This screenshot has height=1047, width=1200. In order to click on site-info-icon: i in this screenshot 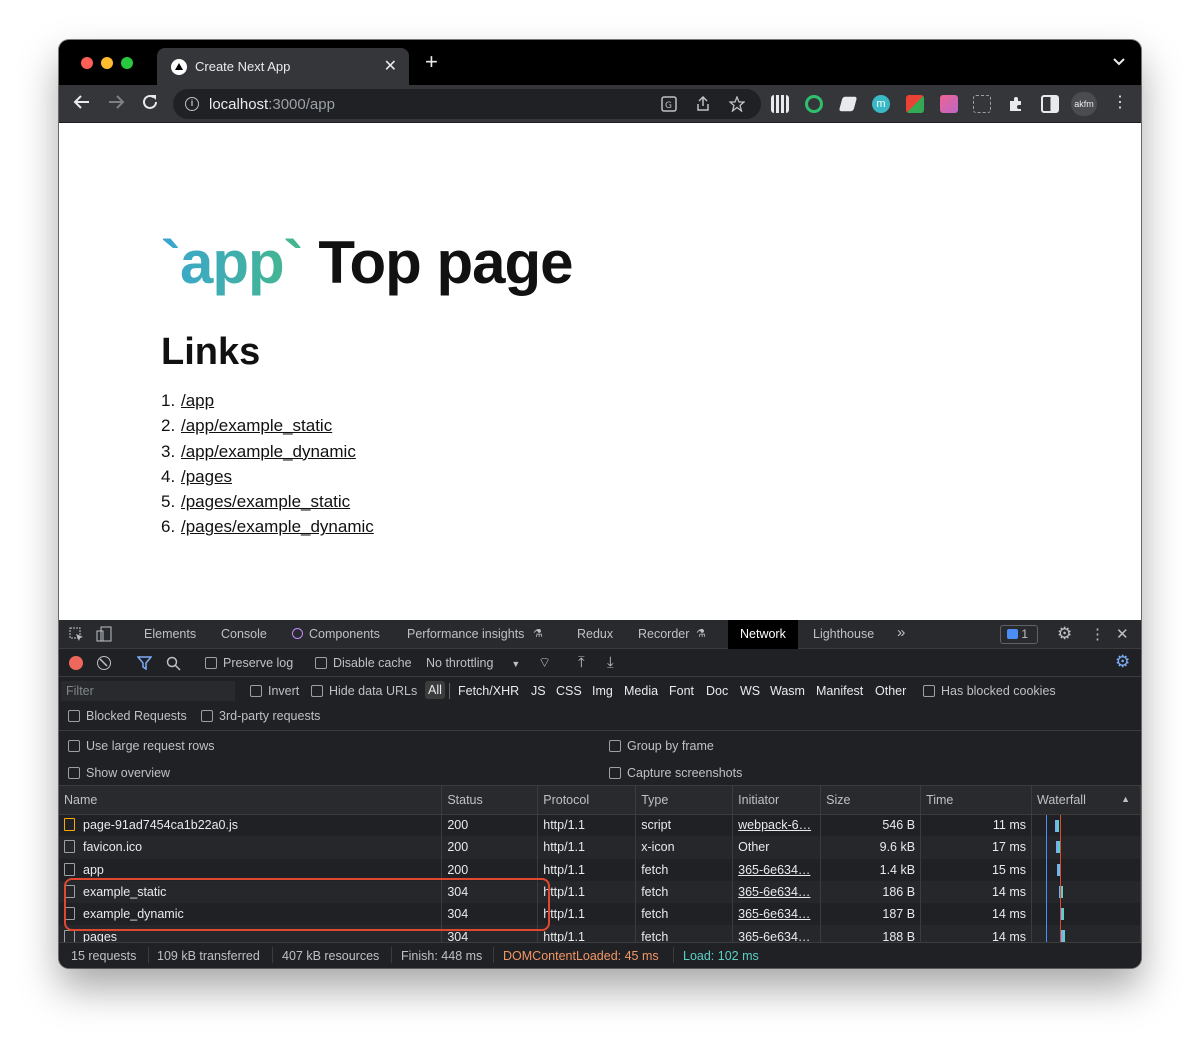, I will do `click(192, 104)`.